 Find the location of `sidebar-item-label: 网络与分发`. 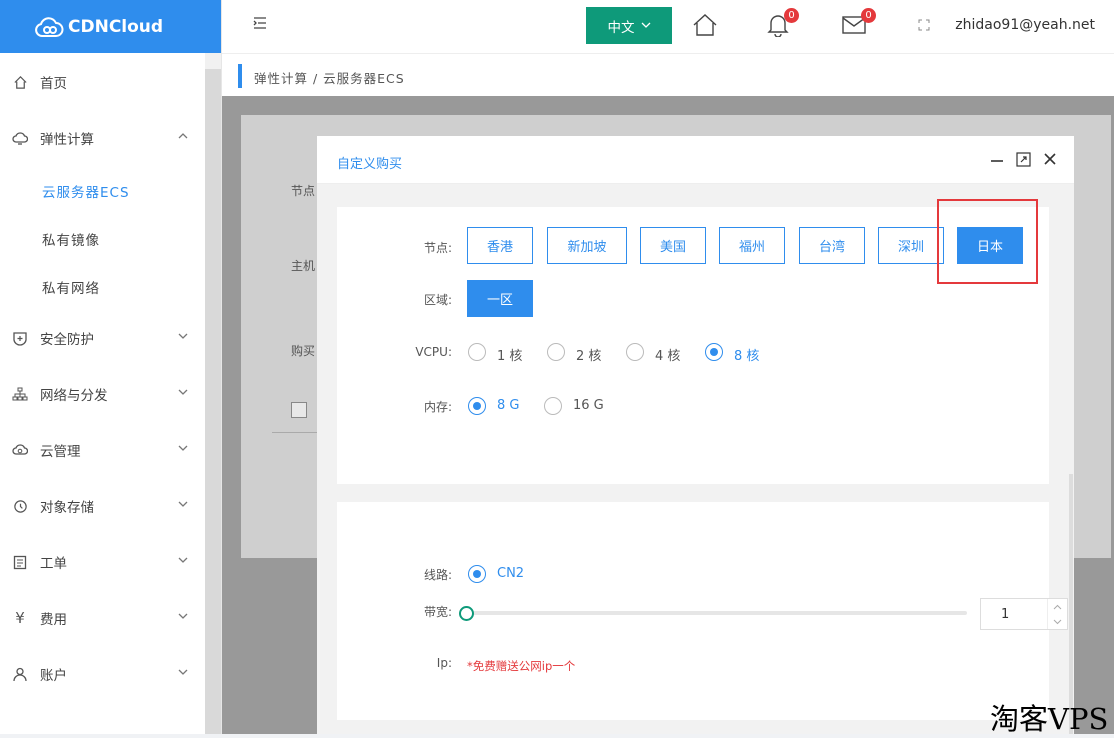

sidebar-item-label: 网络与分发 is located at coordinates (74, 396).